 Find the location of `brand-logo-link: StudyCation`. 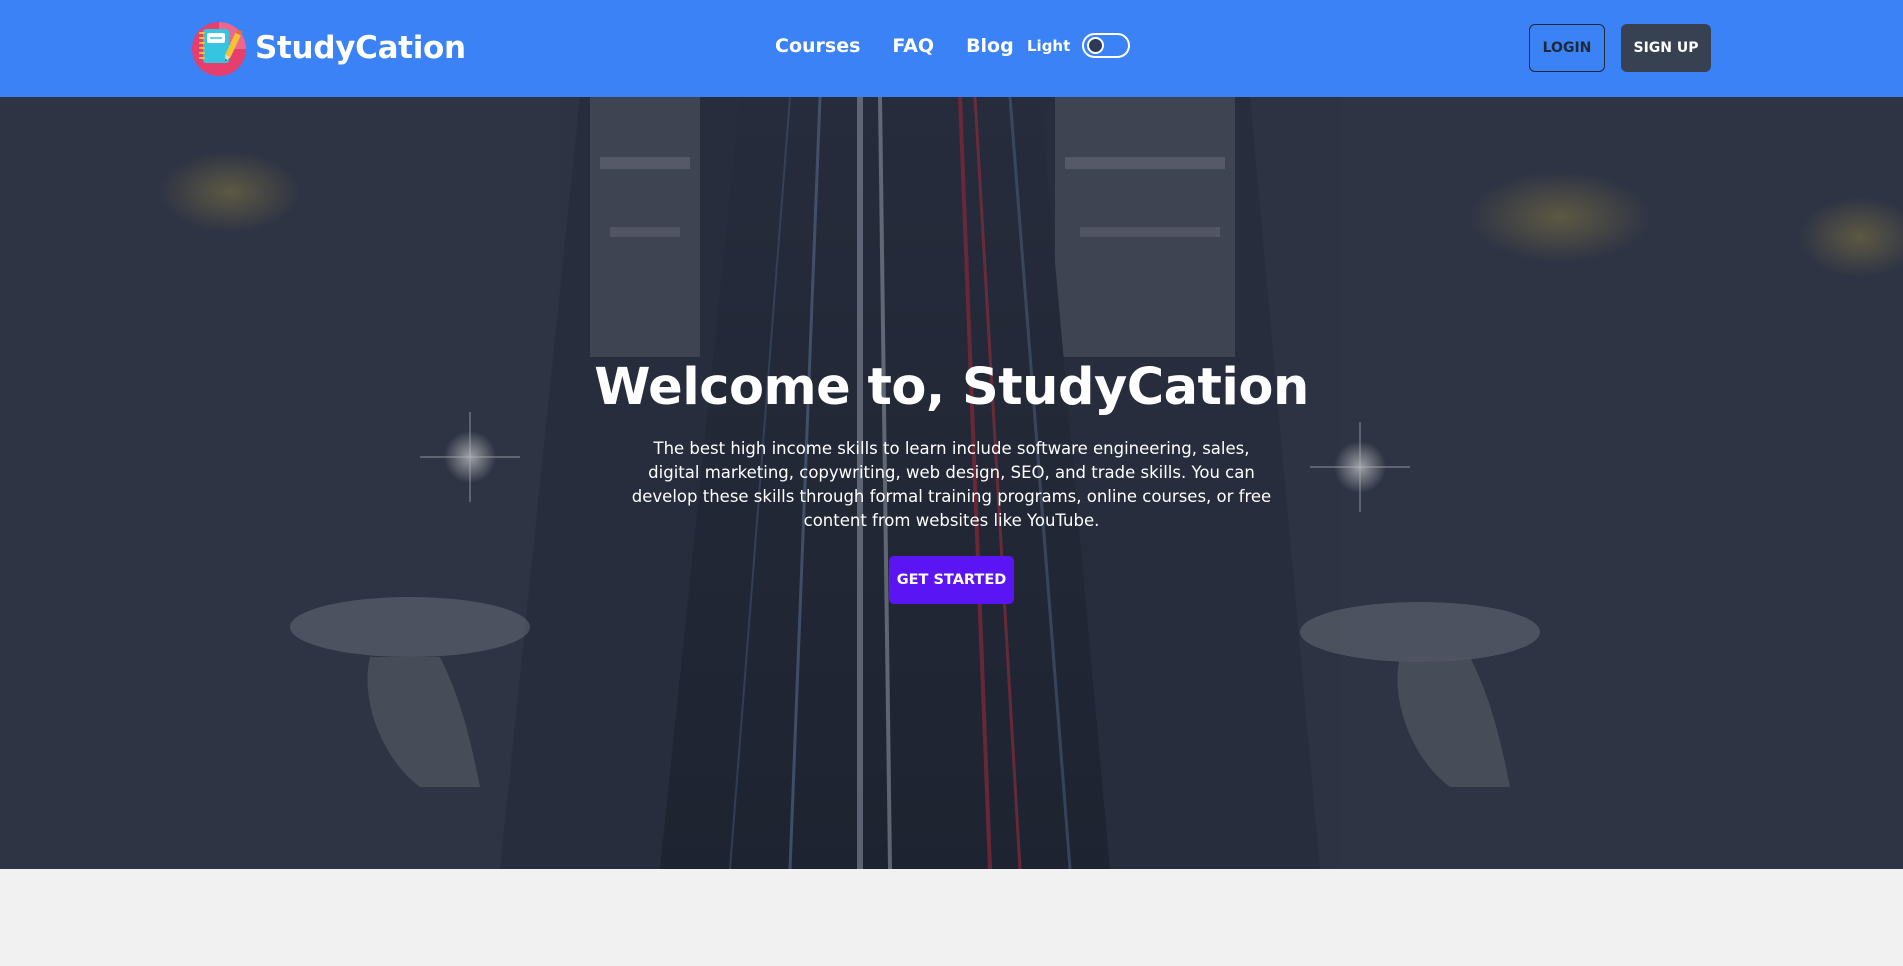

brand-logo-link: StudyCation is located at coordinates (327, 48).